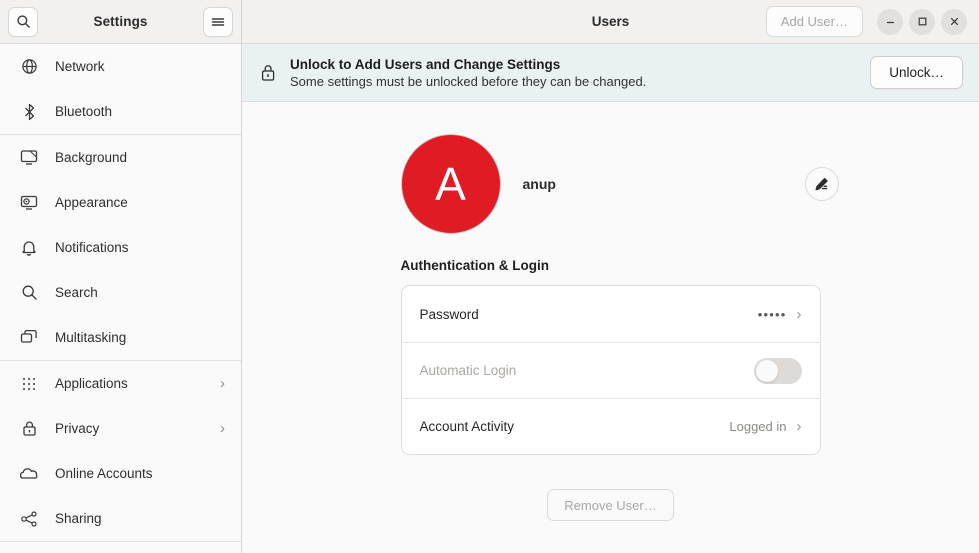 Image resolution: width=979 pixels, height=553 pixels. Describe the element at coordinates (449, 314) in the screenshot. I see `row-label: Password` at that location.